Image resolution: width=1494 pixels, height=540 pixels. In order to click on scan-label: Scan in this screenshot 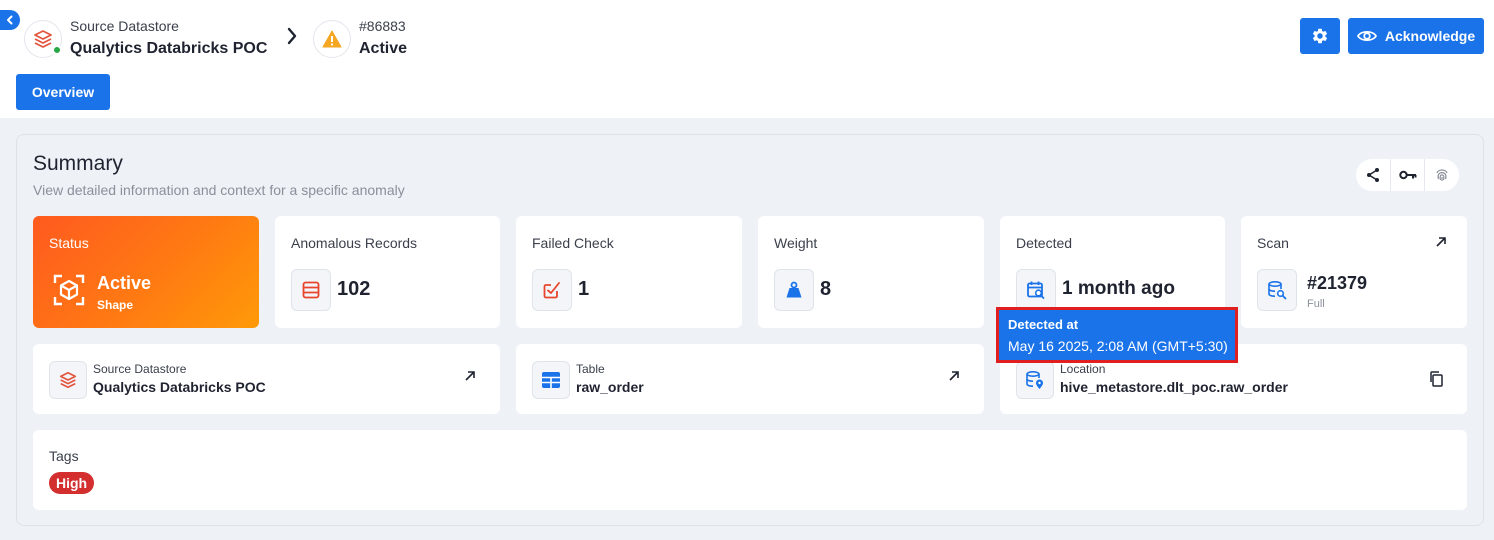, I will do `click(1273, 243)`.